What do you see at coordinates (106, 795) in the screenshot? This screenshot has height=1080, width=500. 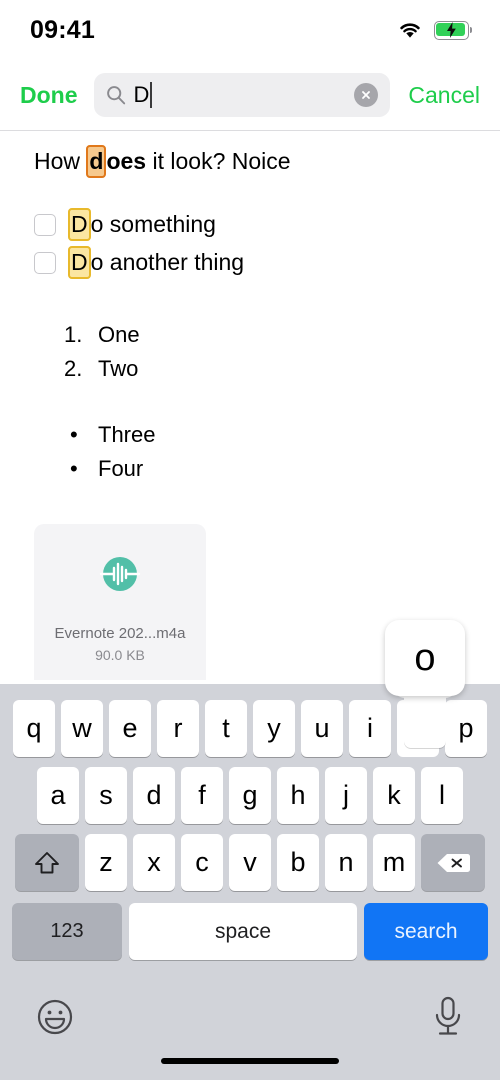 I see `key-s: s` at bounding box center [106, 795].